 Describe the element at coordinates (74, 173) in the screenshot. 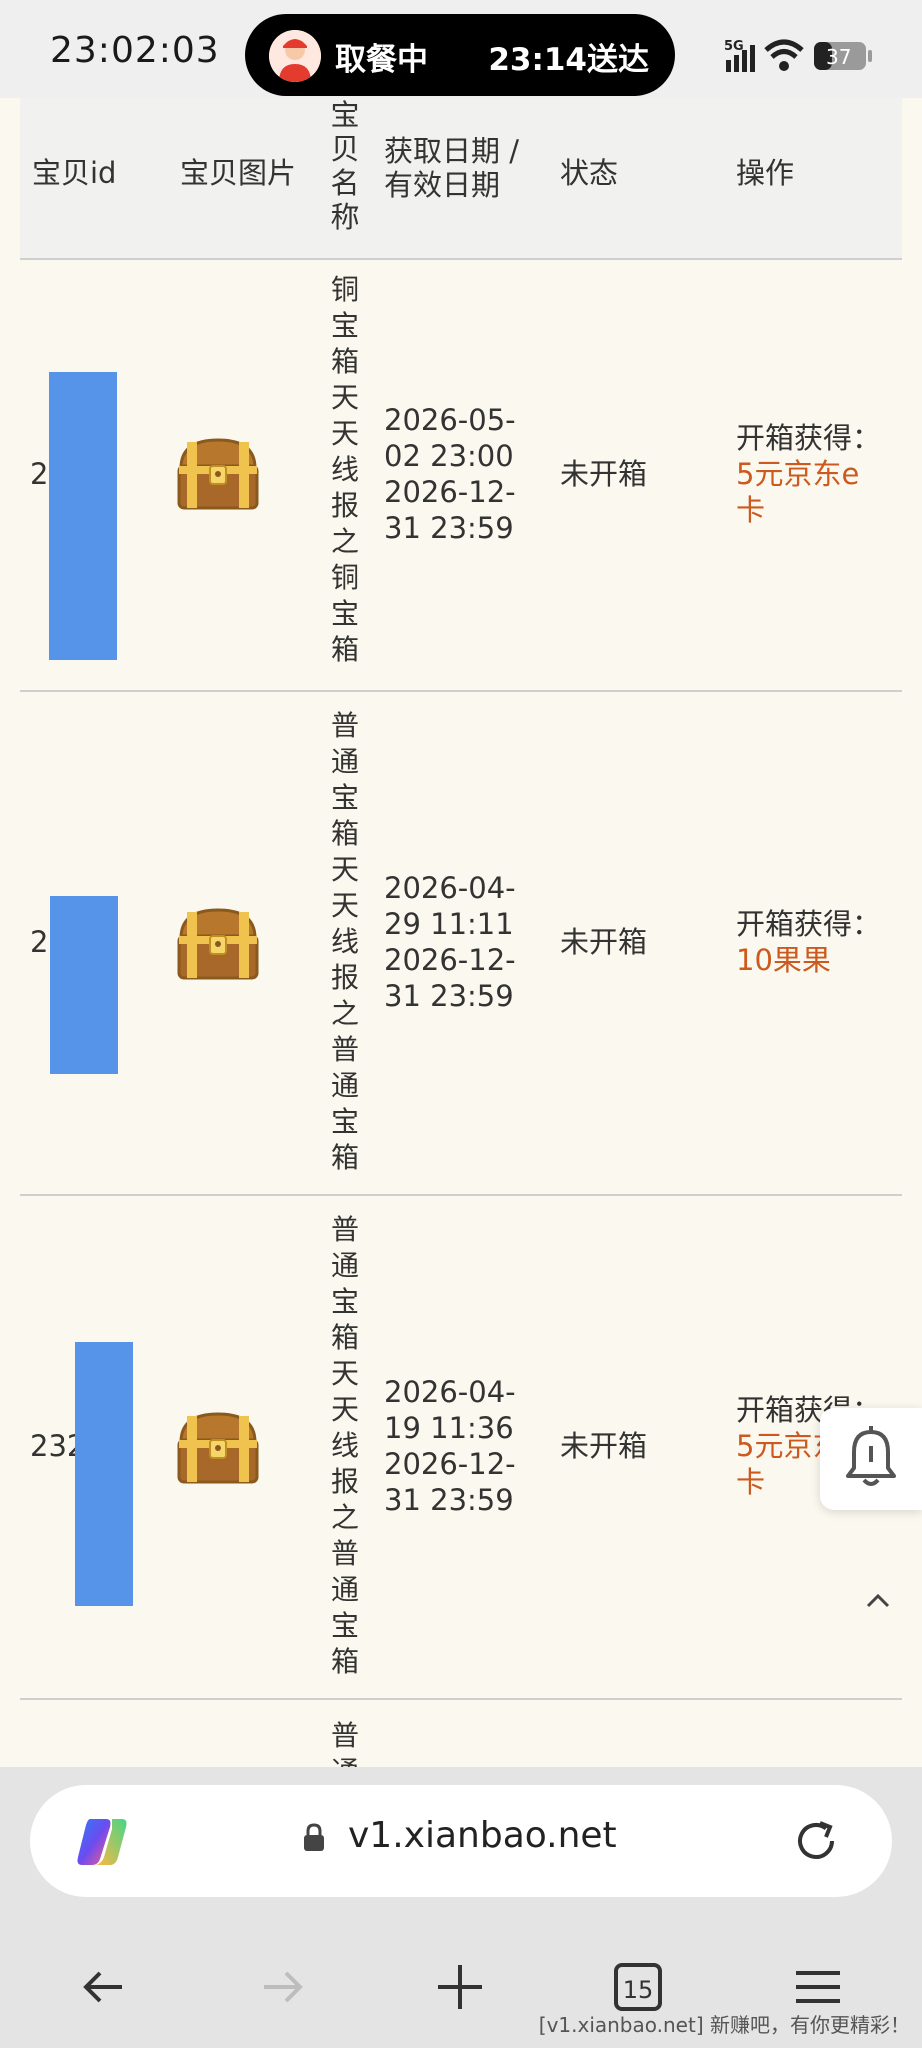

I see `header-id: 宝贝id` at that location.